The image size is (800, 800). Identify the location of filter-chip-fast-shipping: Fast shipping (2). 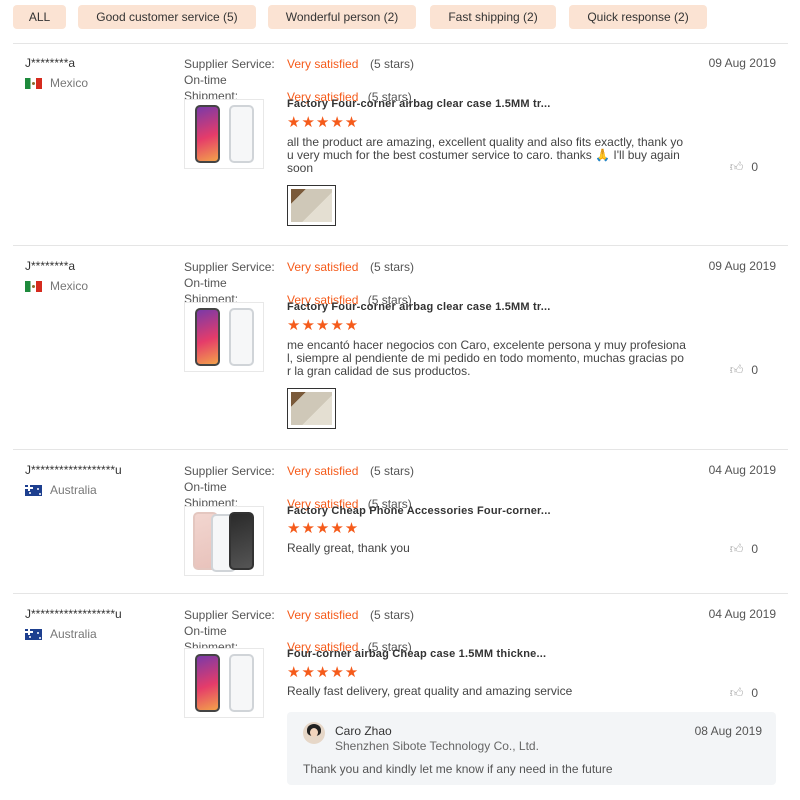
(493, 17).